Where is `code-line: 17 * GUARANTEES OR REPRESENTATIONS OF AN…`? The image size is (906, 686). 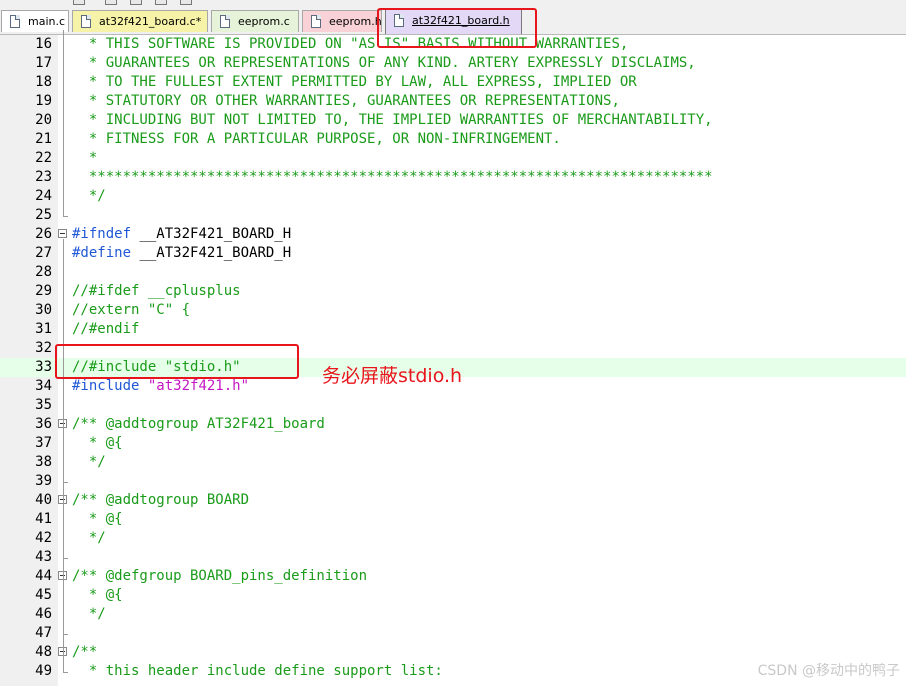 code-line: 17 * GUARANTEES OR REPRESENTATIONS OF AN… is located at coordinates (453, 63).